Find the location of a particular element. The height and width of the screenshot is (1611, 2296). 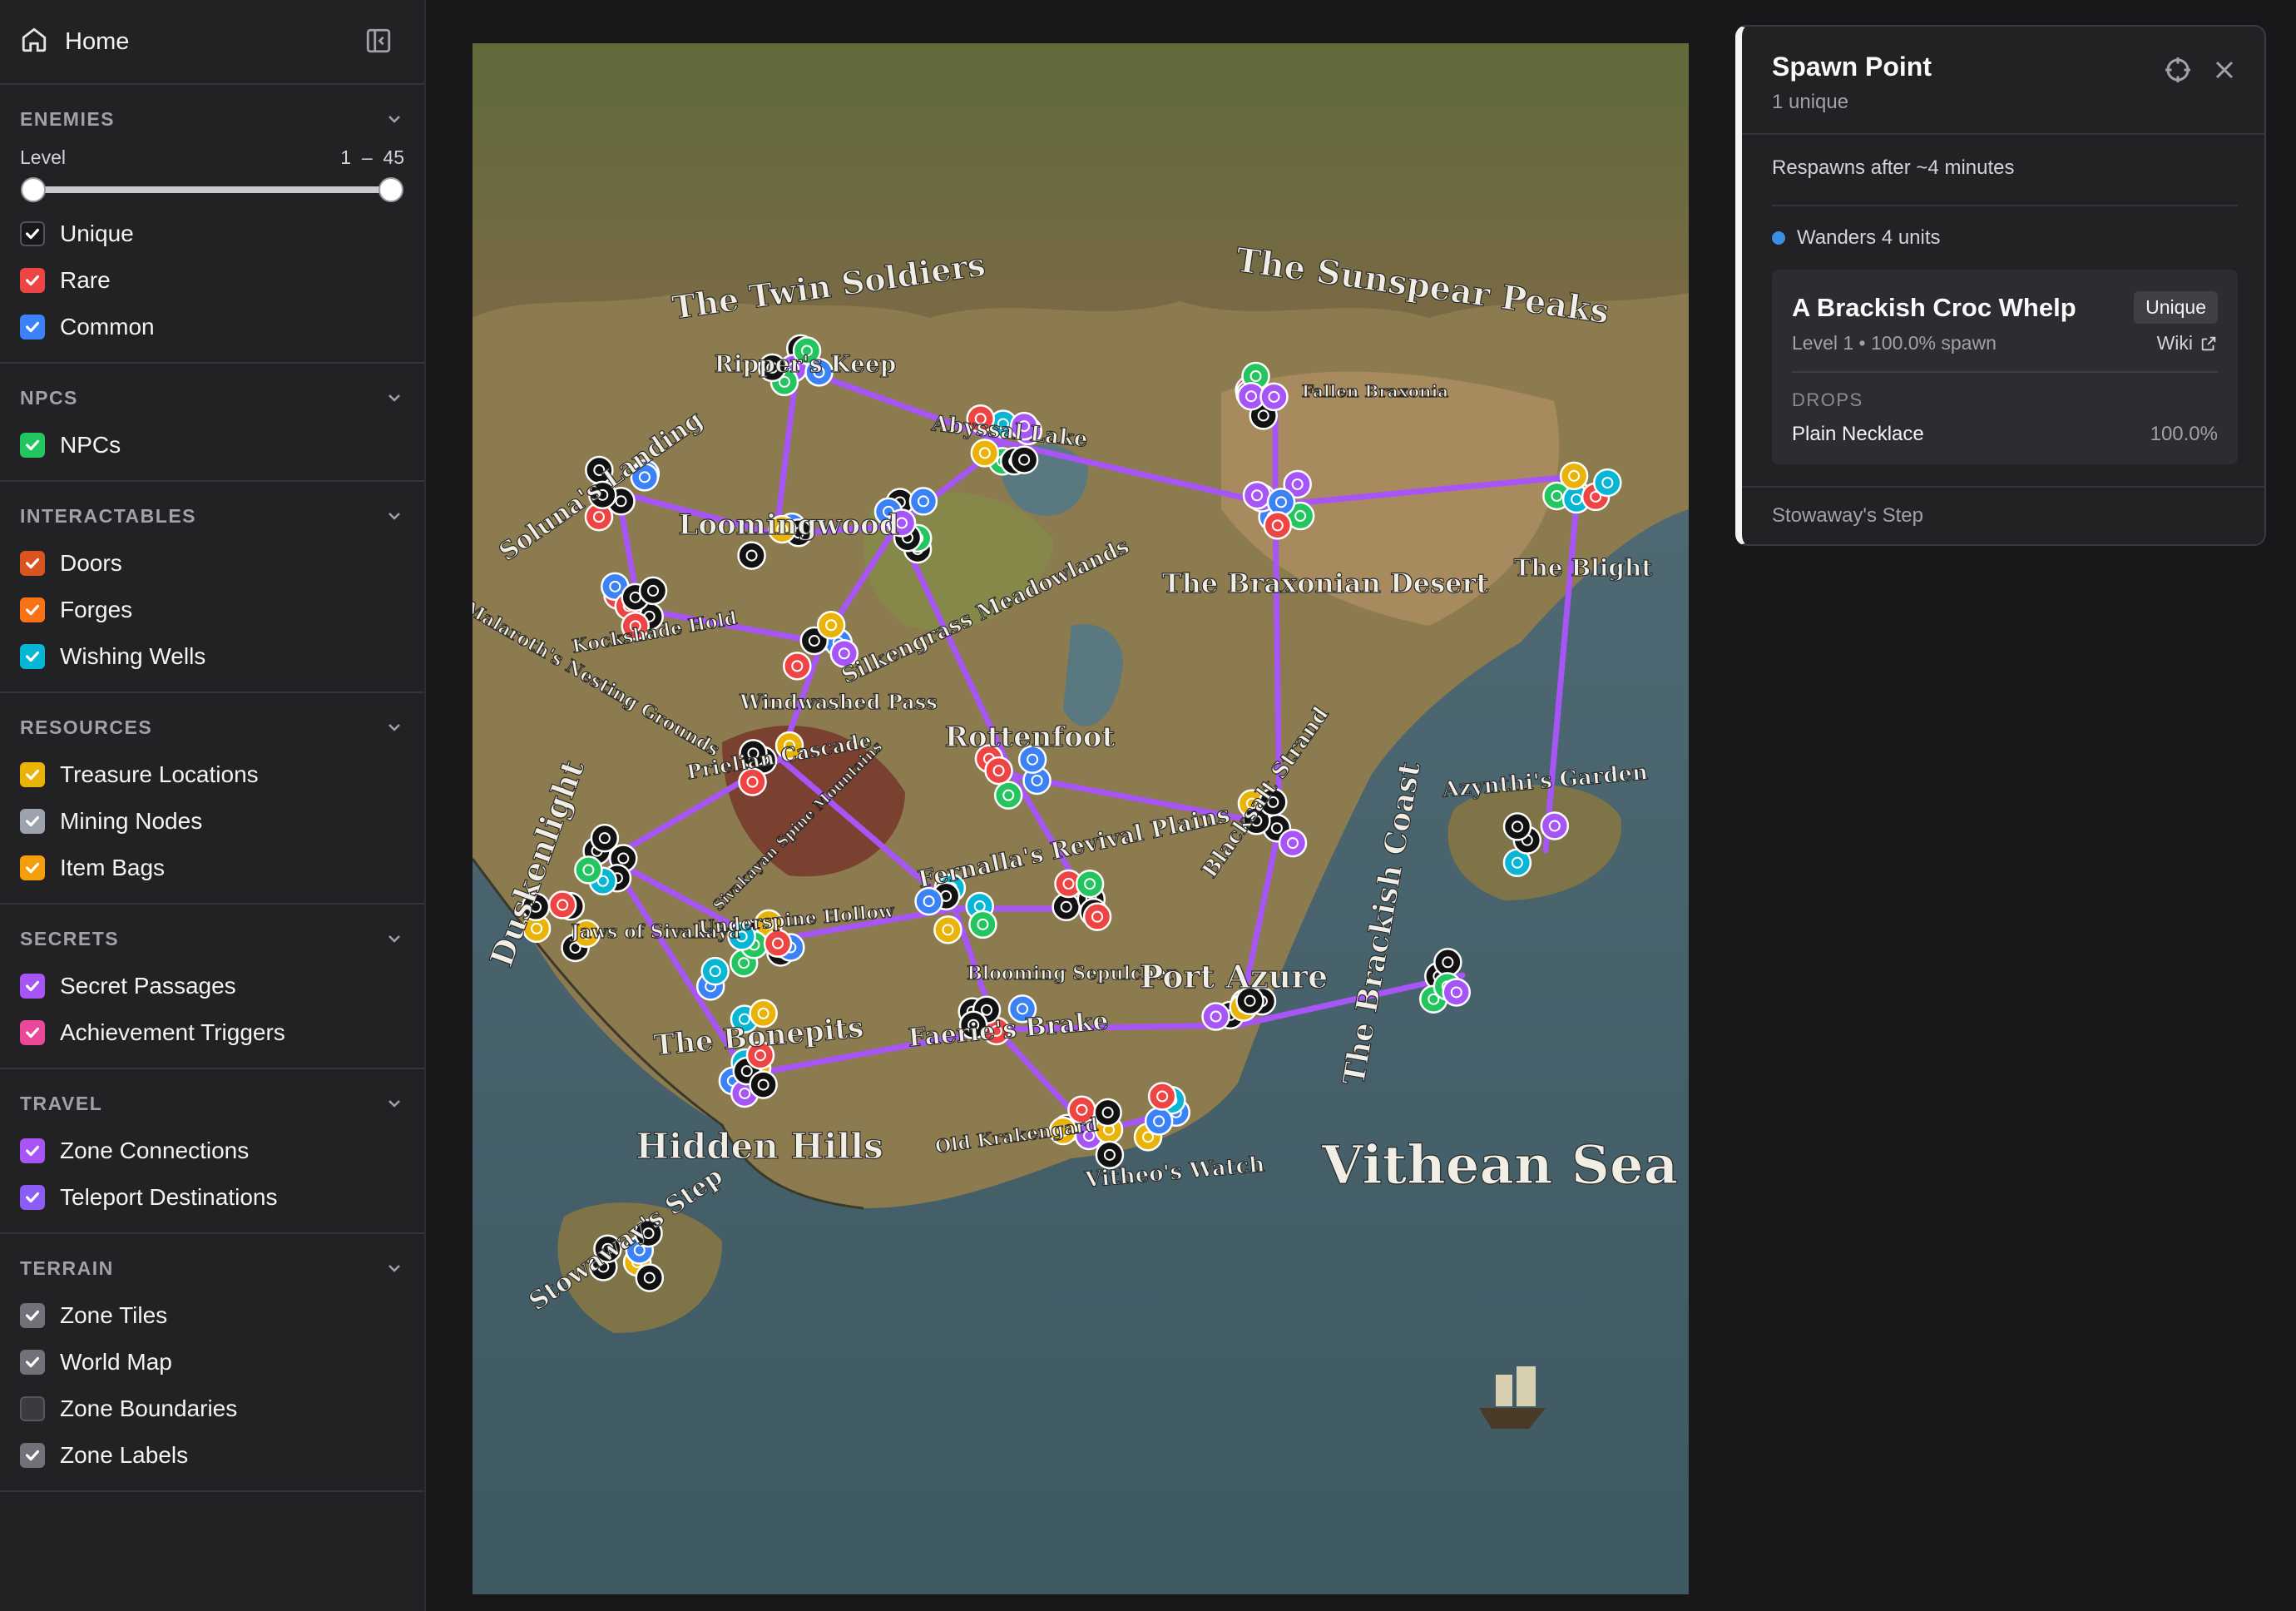

section-enemies: ENEMIES Level 1 – 45 Unique Rare Common is located at coordinates (212, 225).